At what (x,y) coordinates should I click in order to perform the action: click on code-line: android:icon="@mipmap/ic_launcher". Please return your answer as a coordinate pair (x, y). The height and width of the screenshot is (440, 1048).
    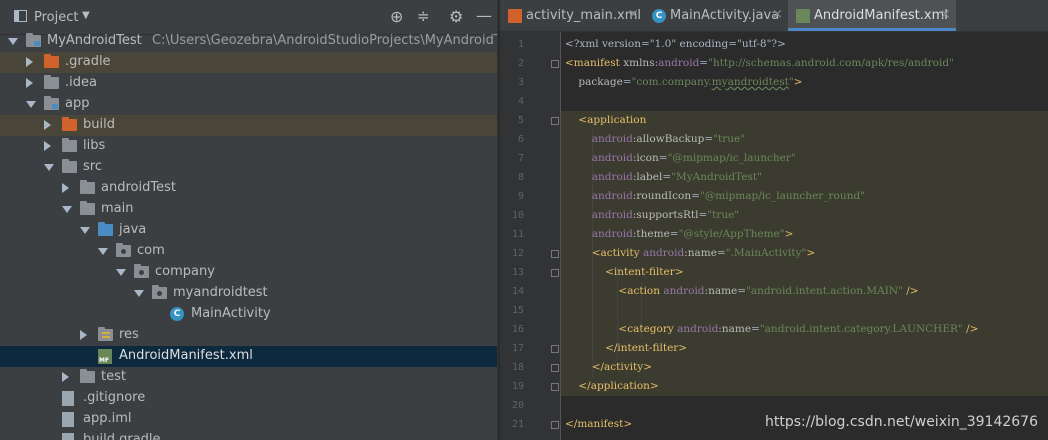
    Looking at the image, I should click on (680, 158).